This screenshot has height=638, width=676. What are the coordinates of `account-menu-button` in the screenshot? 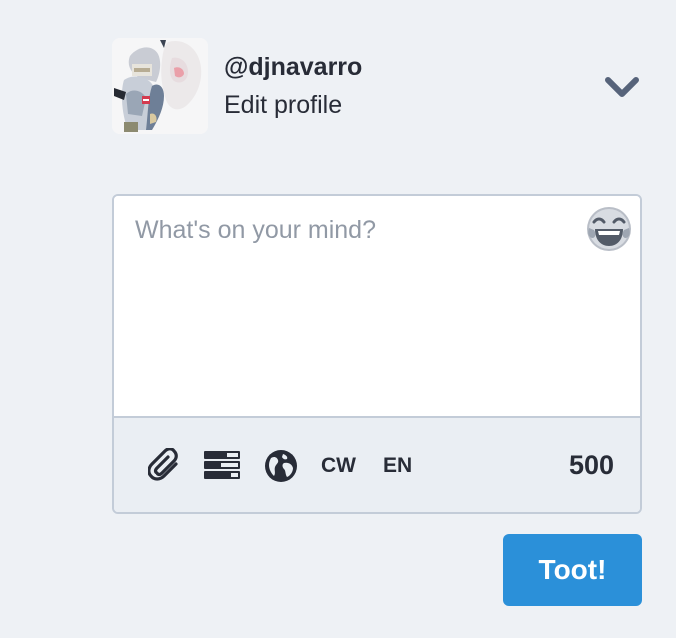 It's located at (622, 88).